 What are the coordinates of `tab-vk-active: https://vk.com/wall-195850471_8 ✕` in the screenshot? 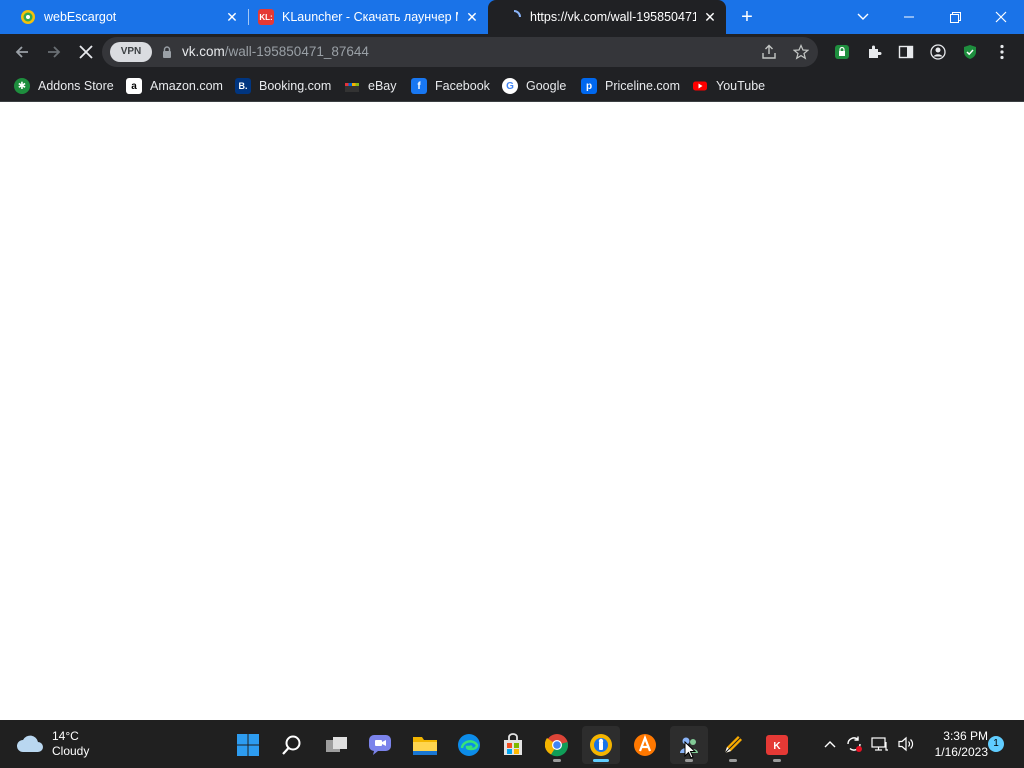 It's located at (607, 17).